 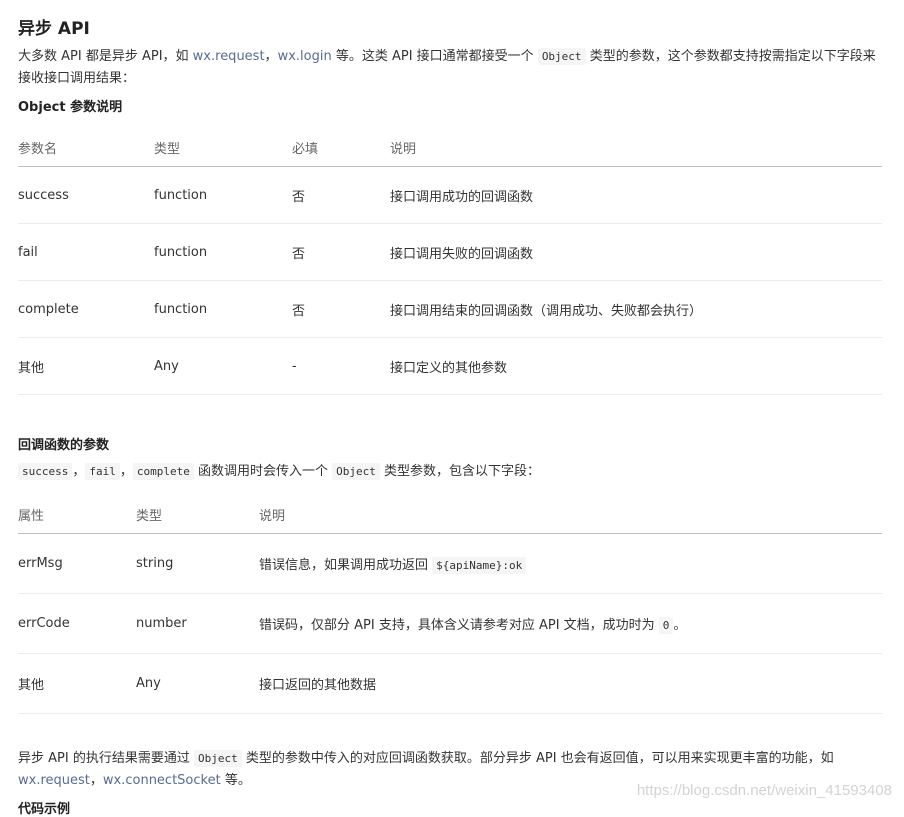 What do you see at coordinates (45, 471) in the screenshot?
I see `inline-code: success` at bounding box center [45, 471].